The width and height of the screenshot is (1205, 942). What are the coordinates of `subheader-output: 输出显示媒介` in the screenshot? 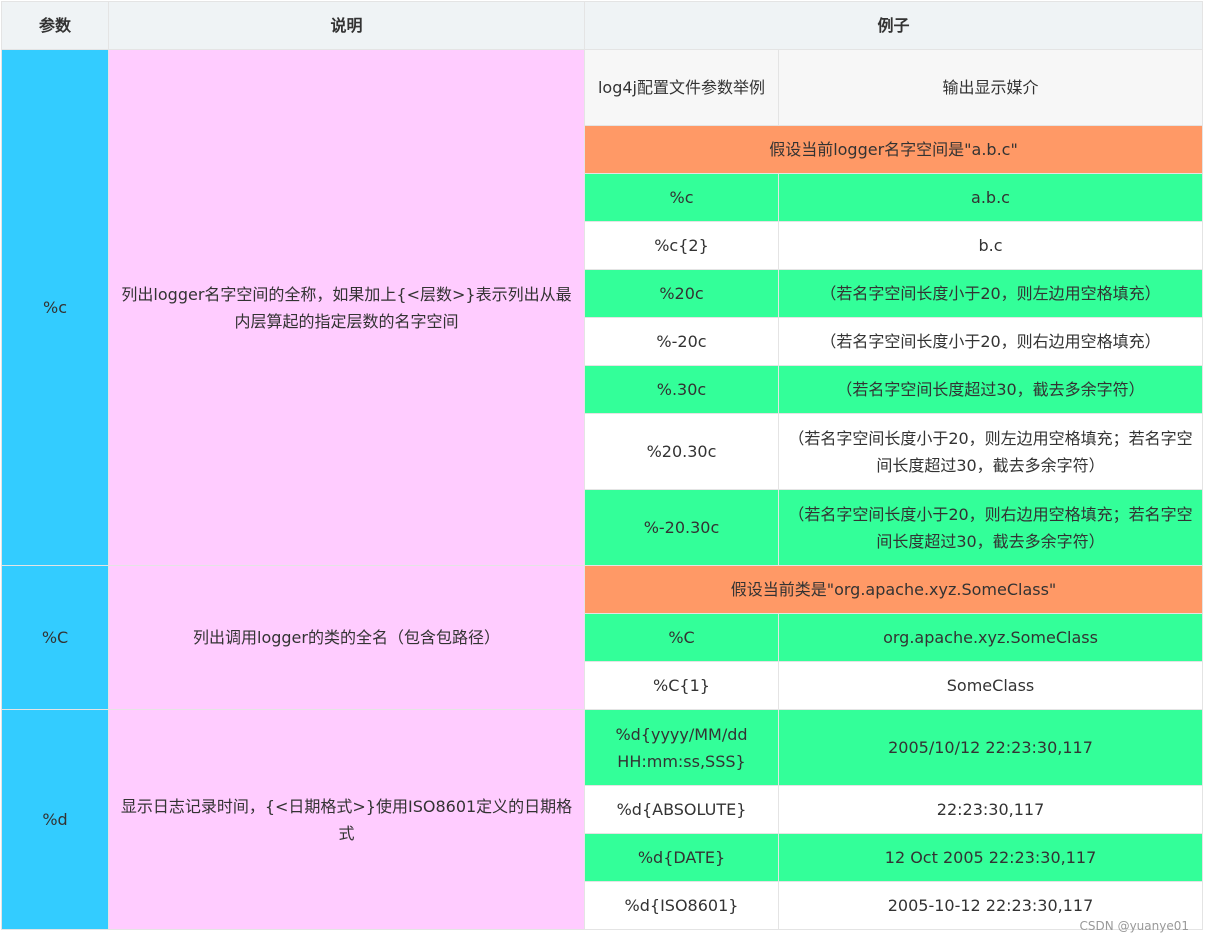 It's located at (990, 87).